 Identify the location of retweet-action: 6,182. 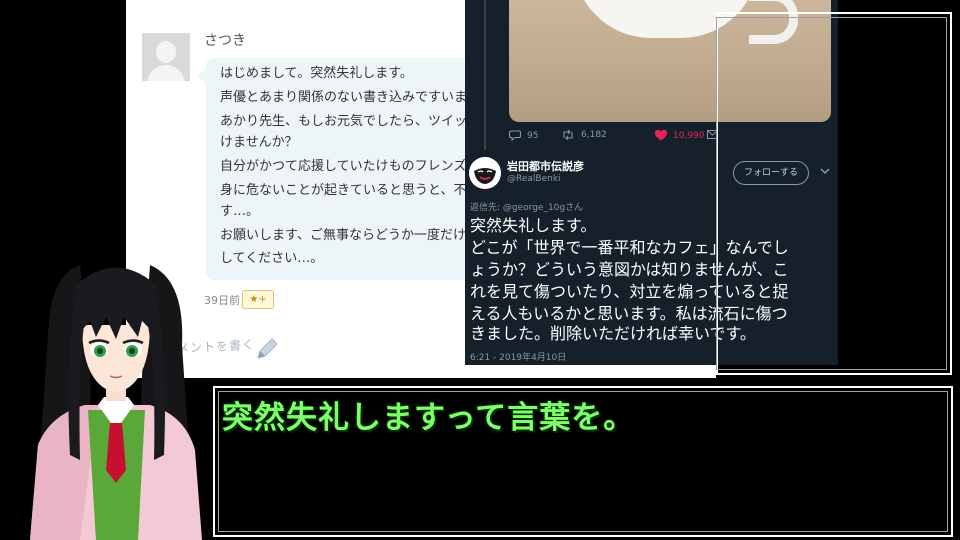
(584, 135).